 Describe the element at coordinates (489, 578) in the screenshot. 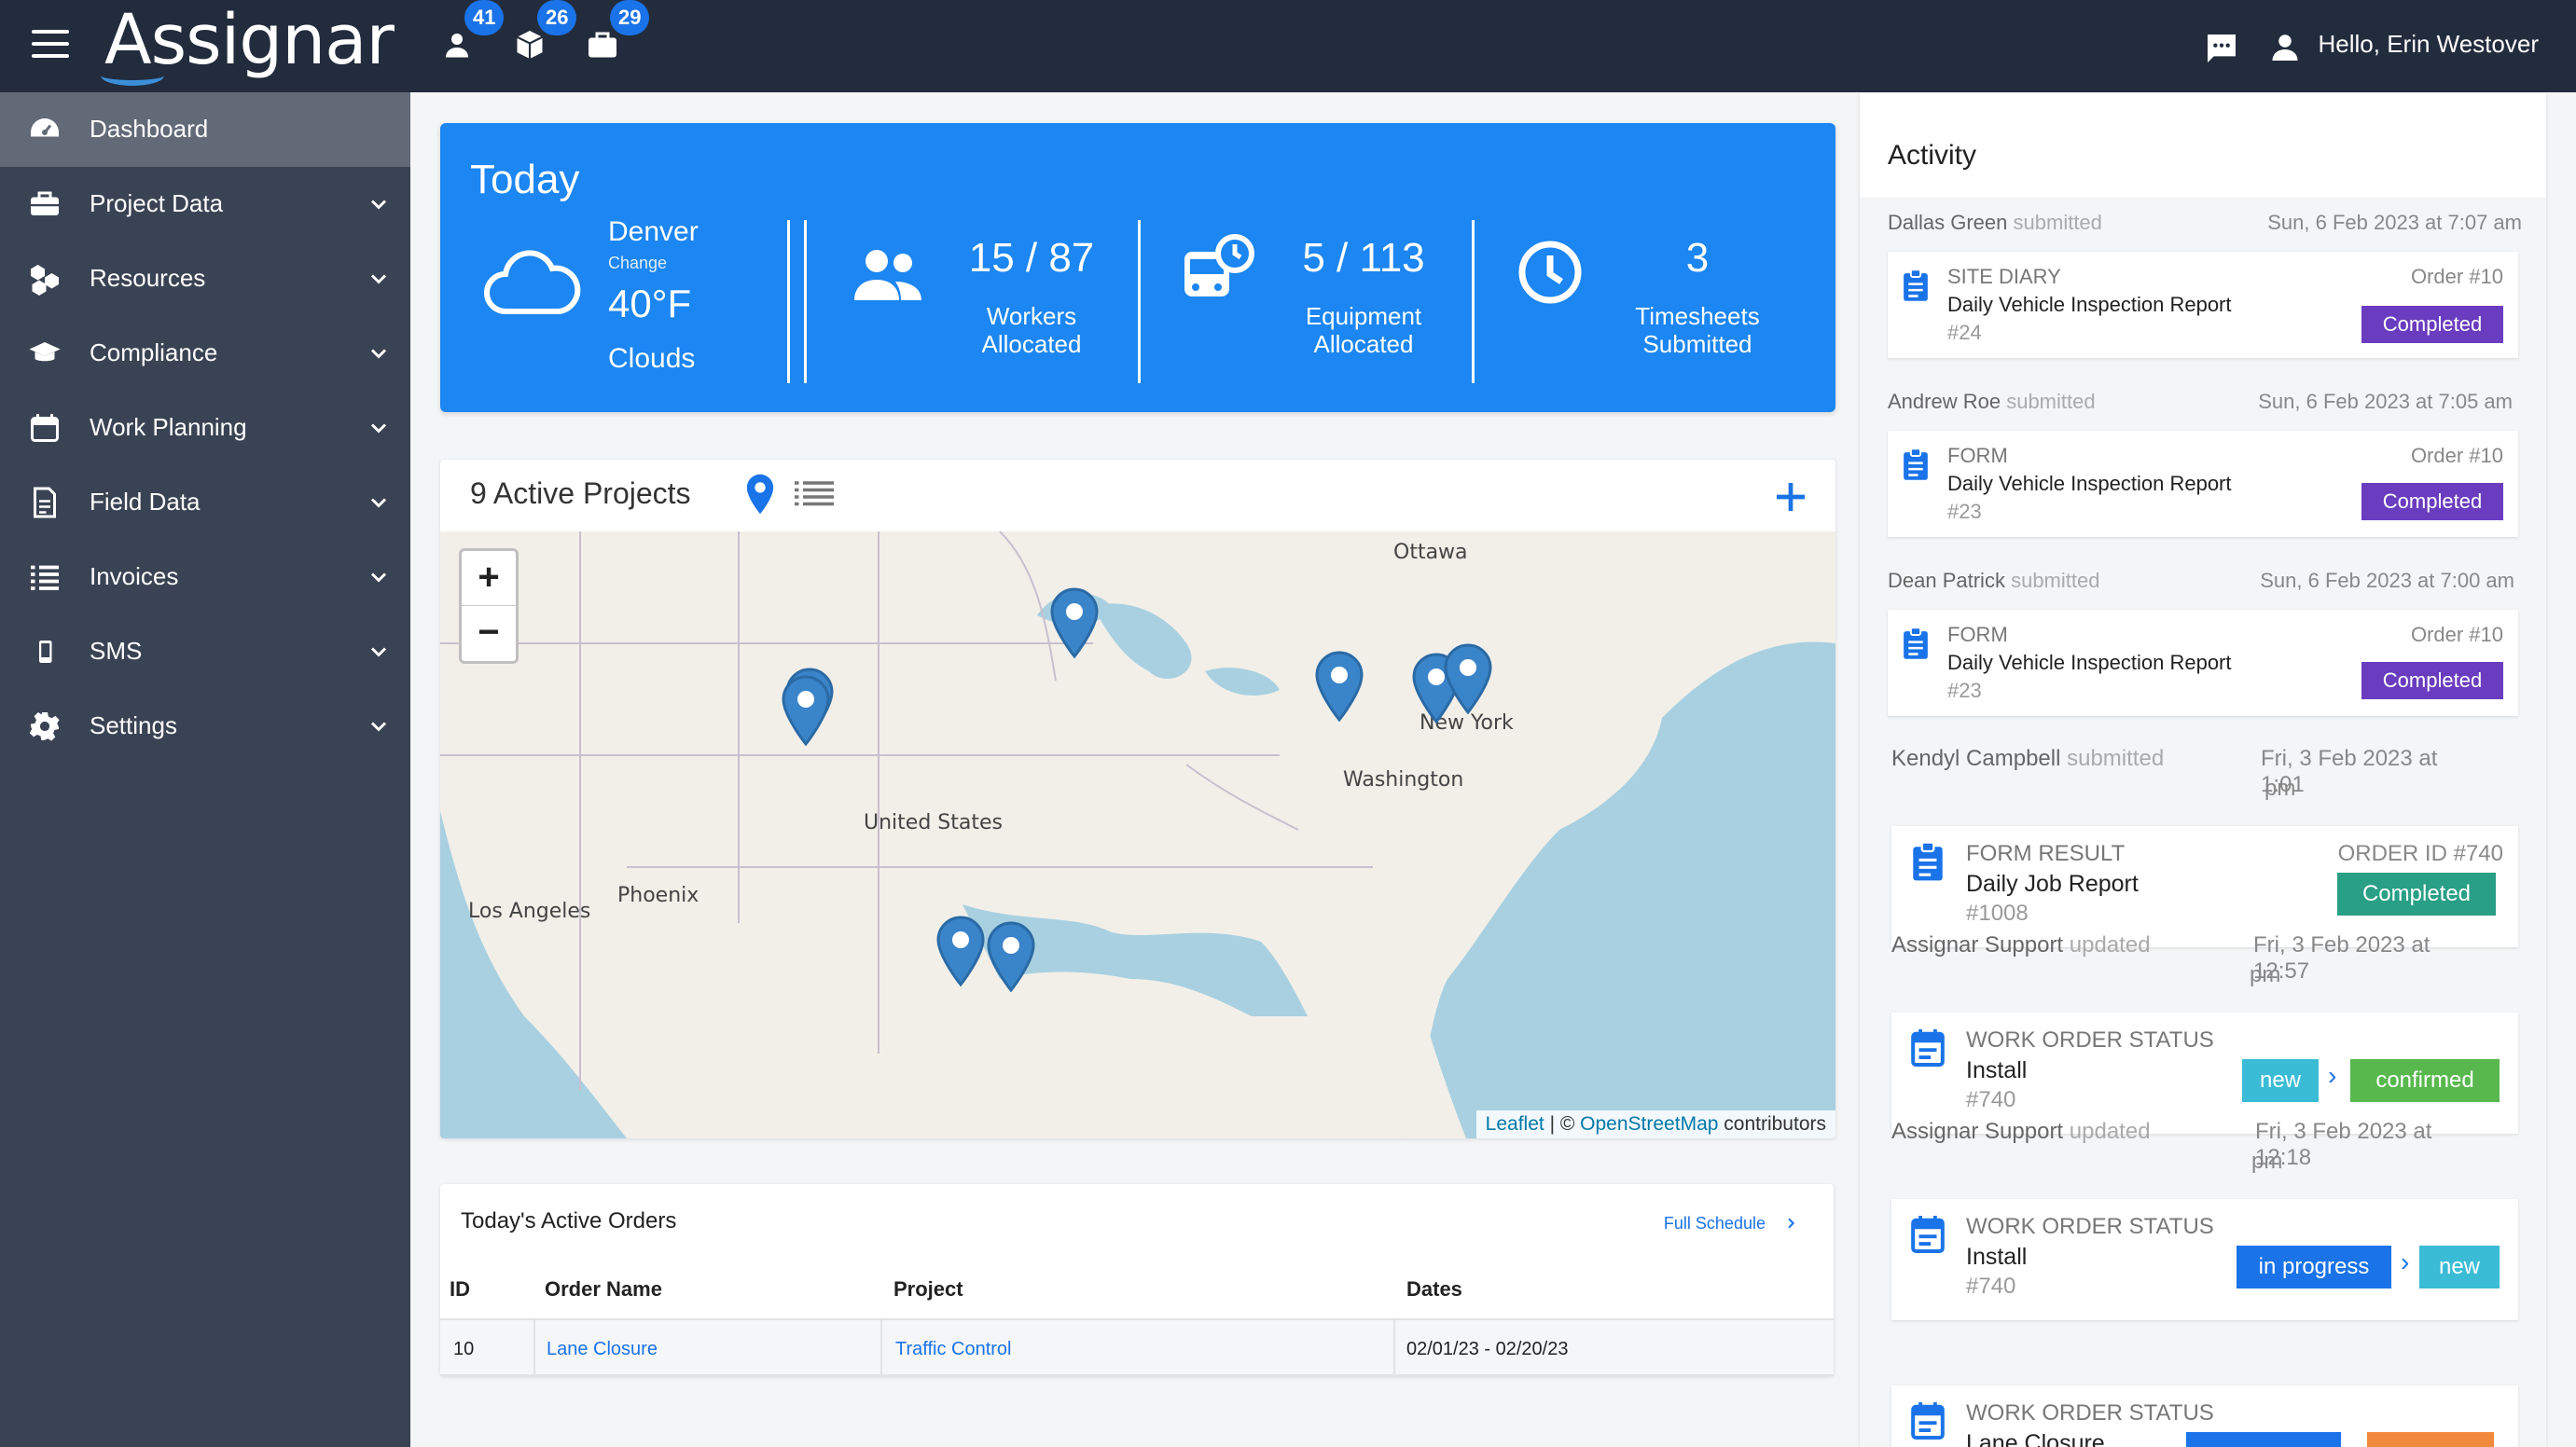

I see `zoom-in-button: +` at that location.